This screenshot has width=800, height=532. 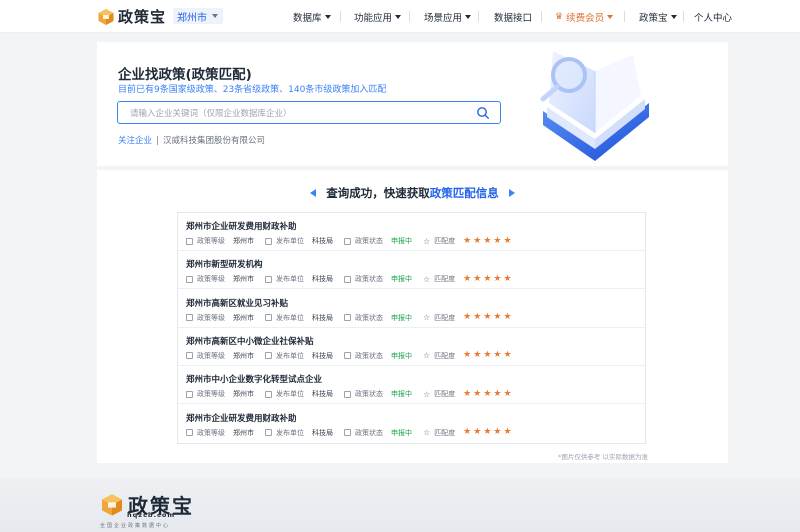 What do you see at coordinates (131, 16) in the screenshot?
I see `brand-logo: 政策宝` at bounding box center [131, 16].